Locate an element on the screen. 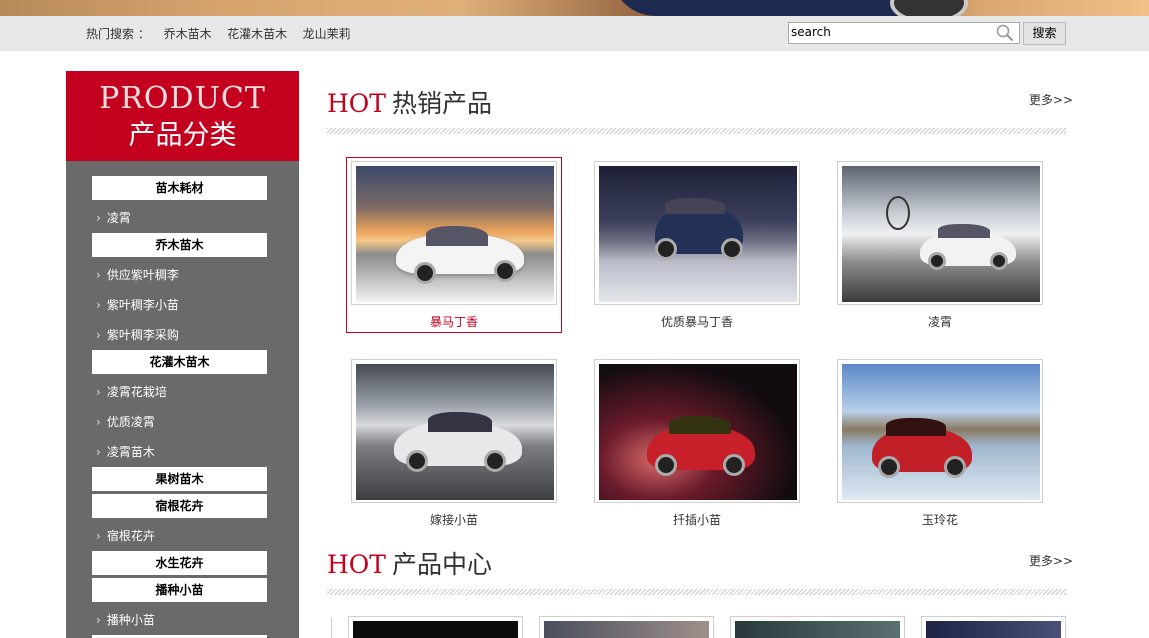  category-item: 供应紫叶稠李 is located at coordinates (137, 275).